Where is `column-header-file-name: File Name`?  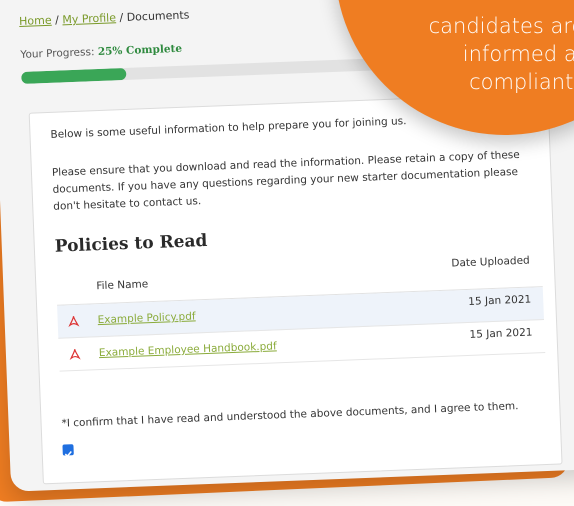 column-header-file-name: File Name is located at coordinates (122, 285).